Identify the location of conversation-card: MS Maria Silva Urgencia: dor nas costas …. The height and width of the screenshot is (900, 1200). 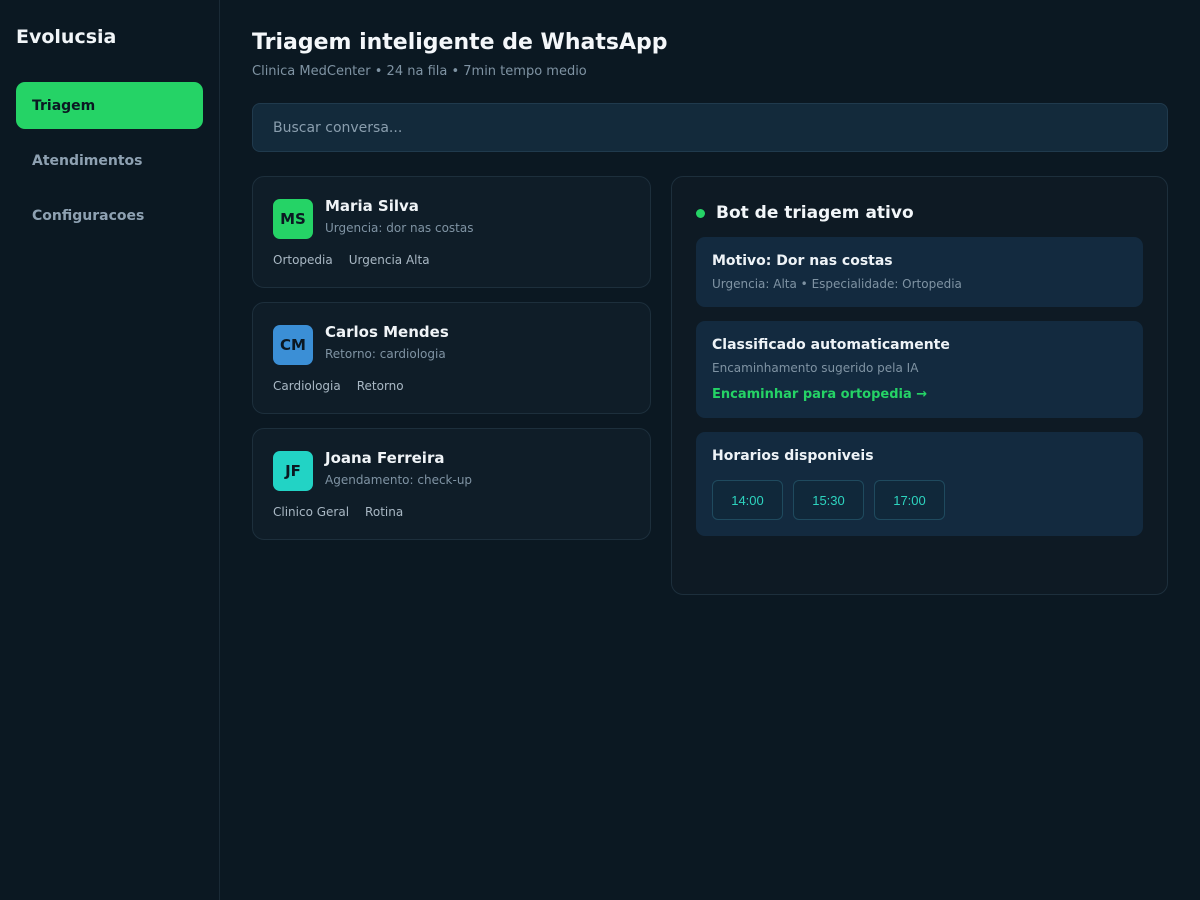
(451, 232).